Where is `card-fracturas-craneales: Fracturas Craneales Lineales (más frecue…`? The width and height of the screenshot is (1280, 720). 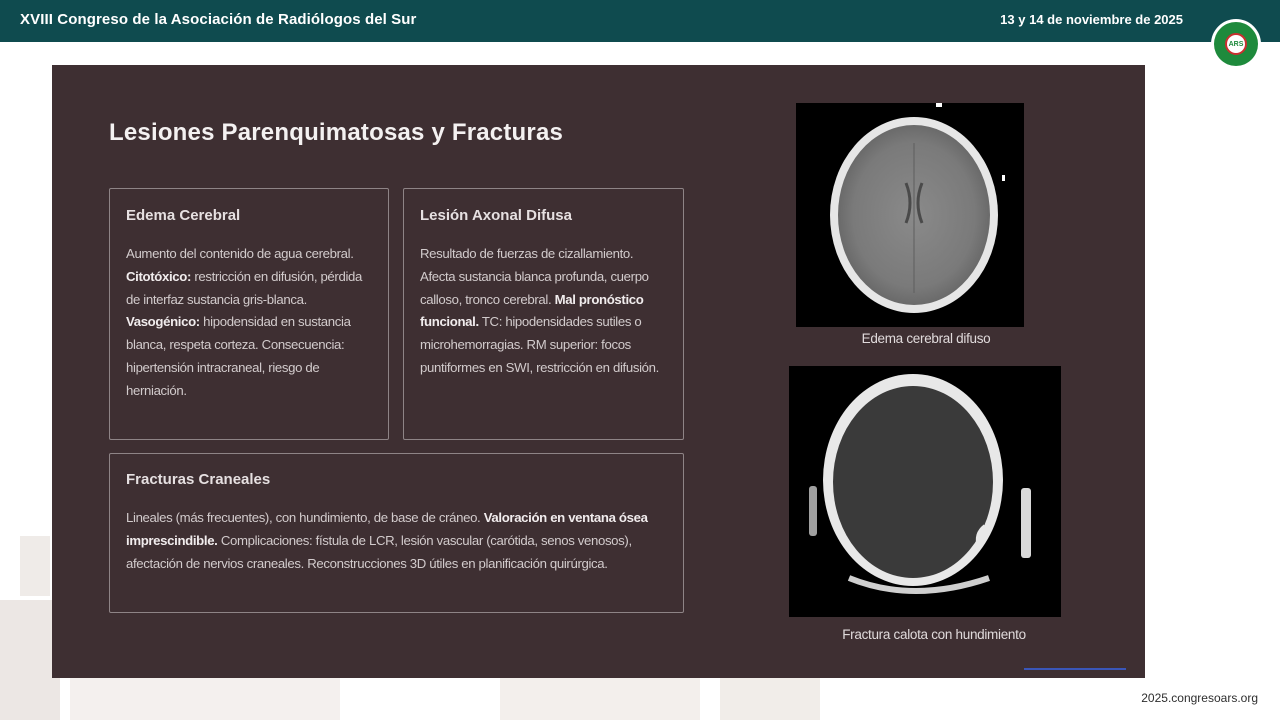 card-fracturas-craneales: Fracturas Craneales Lineales (más frecue… is located at coordinates (396, 533).